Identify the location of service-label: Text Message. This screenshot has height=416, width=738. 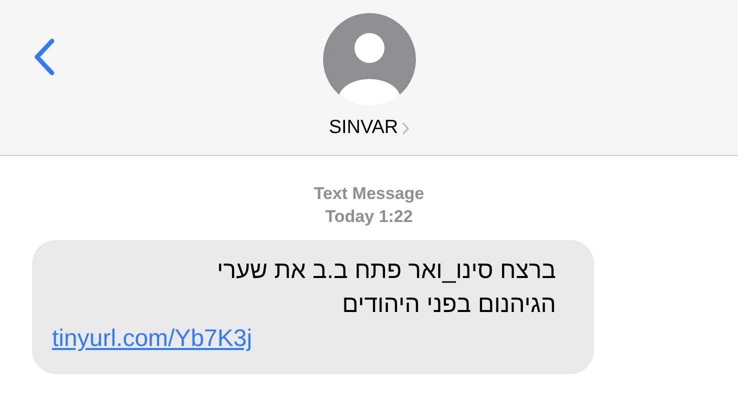
(369, 194).